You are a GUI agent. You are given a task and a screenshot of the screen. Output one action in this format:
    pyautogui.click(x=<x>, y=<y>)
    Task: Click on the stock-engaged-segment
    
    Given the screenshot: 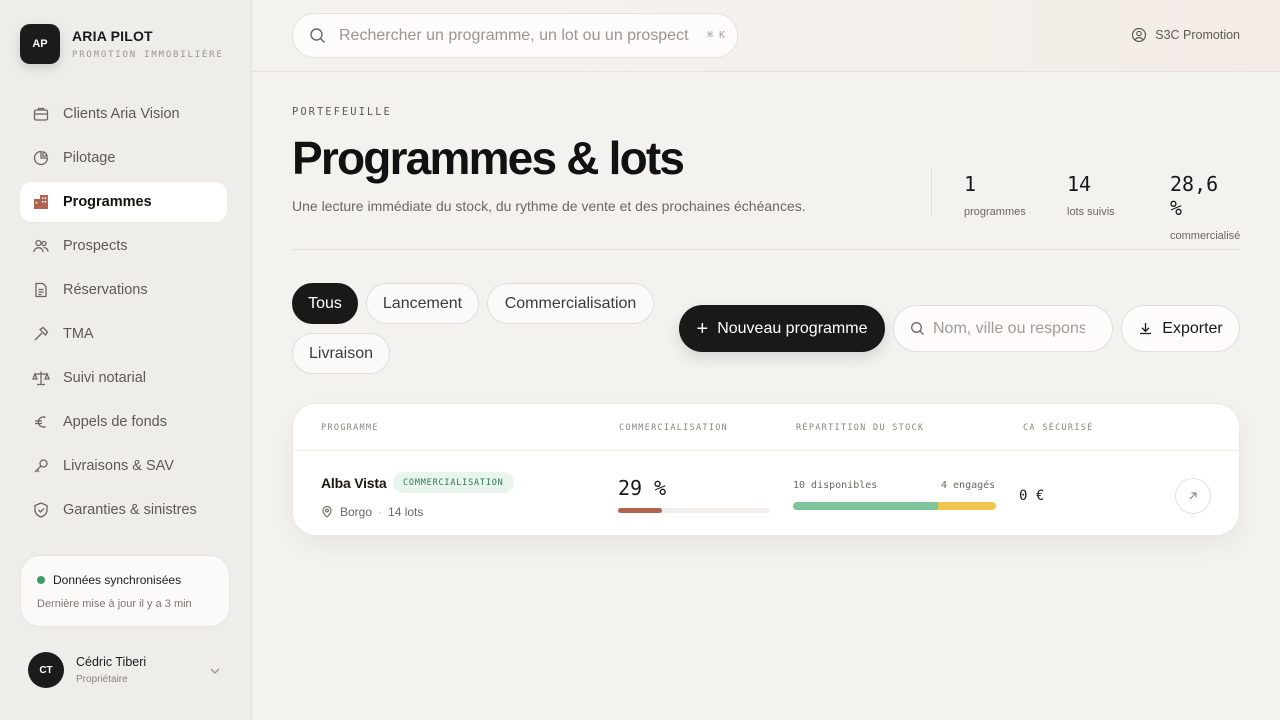 What is the action you would take?
    pyautogui.click(x=967, y=506)
    